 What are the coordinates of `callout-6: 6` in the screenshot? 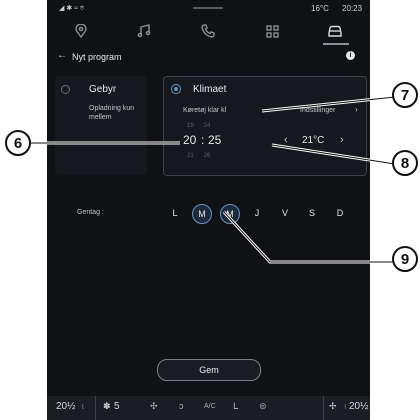 It's located at (18, 143).